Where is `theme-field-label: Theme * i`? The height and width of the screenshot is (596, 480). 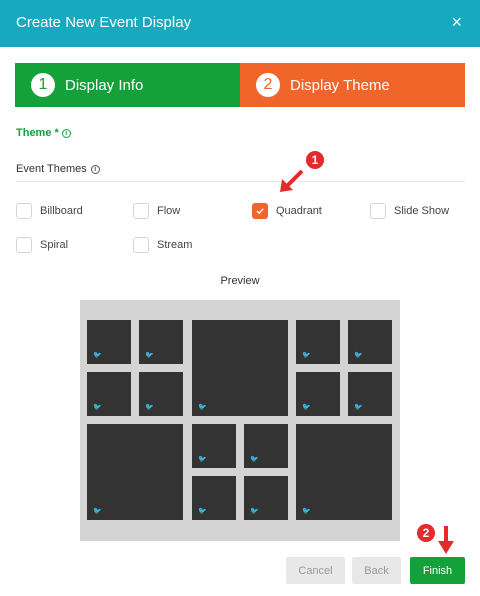 theme-field-label: Theme * i is located at coordinates (43, 133).